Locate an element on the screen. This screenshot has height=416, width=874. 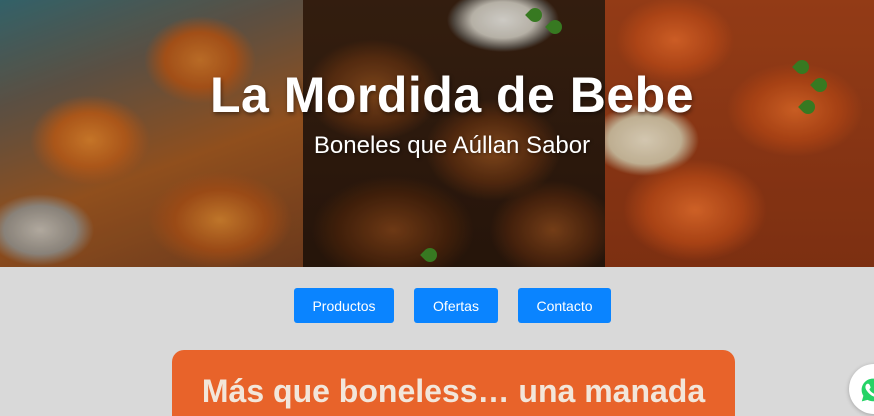
nav-button-ofertas: Ofertas is located at coordinates (456, 305).